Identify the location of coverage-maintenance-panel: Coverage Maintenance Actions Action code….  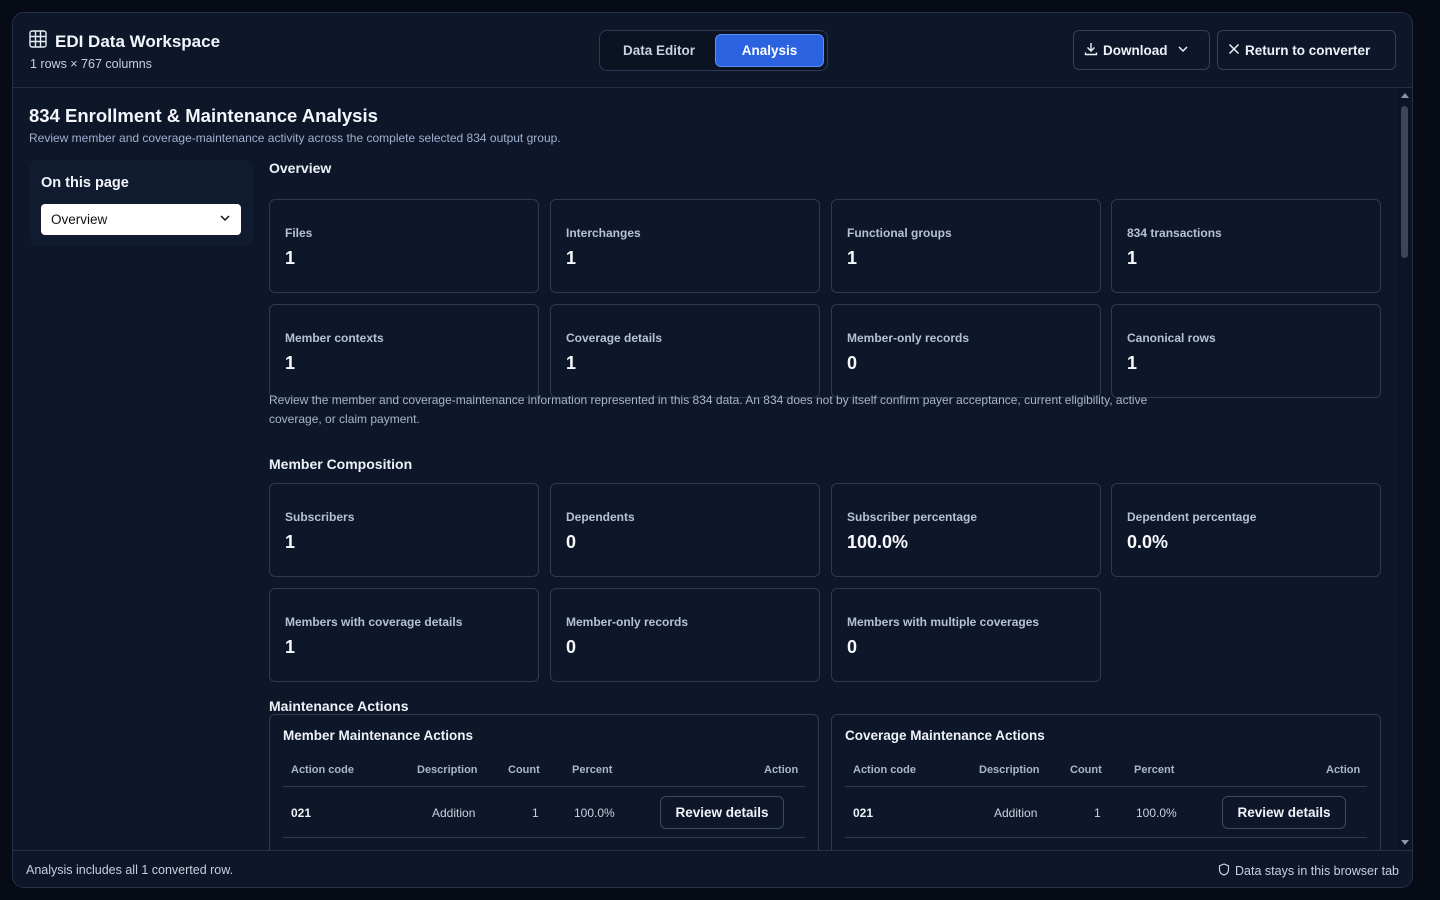
(1106, 782).